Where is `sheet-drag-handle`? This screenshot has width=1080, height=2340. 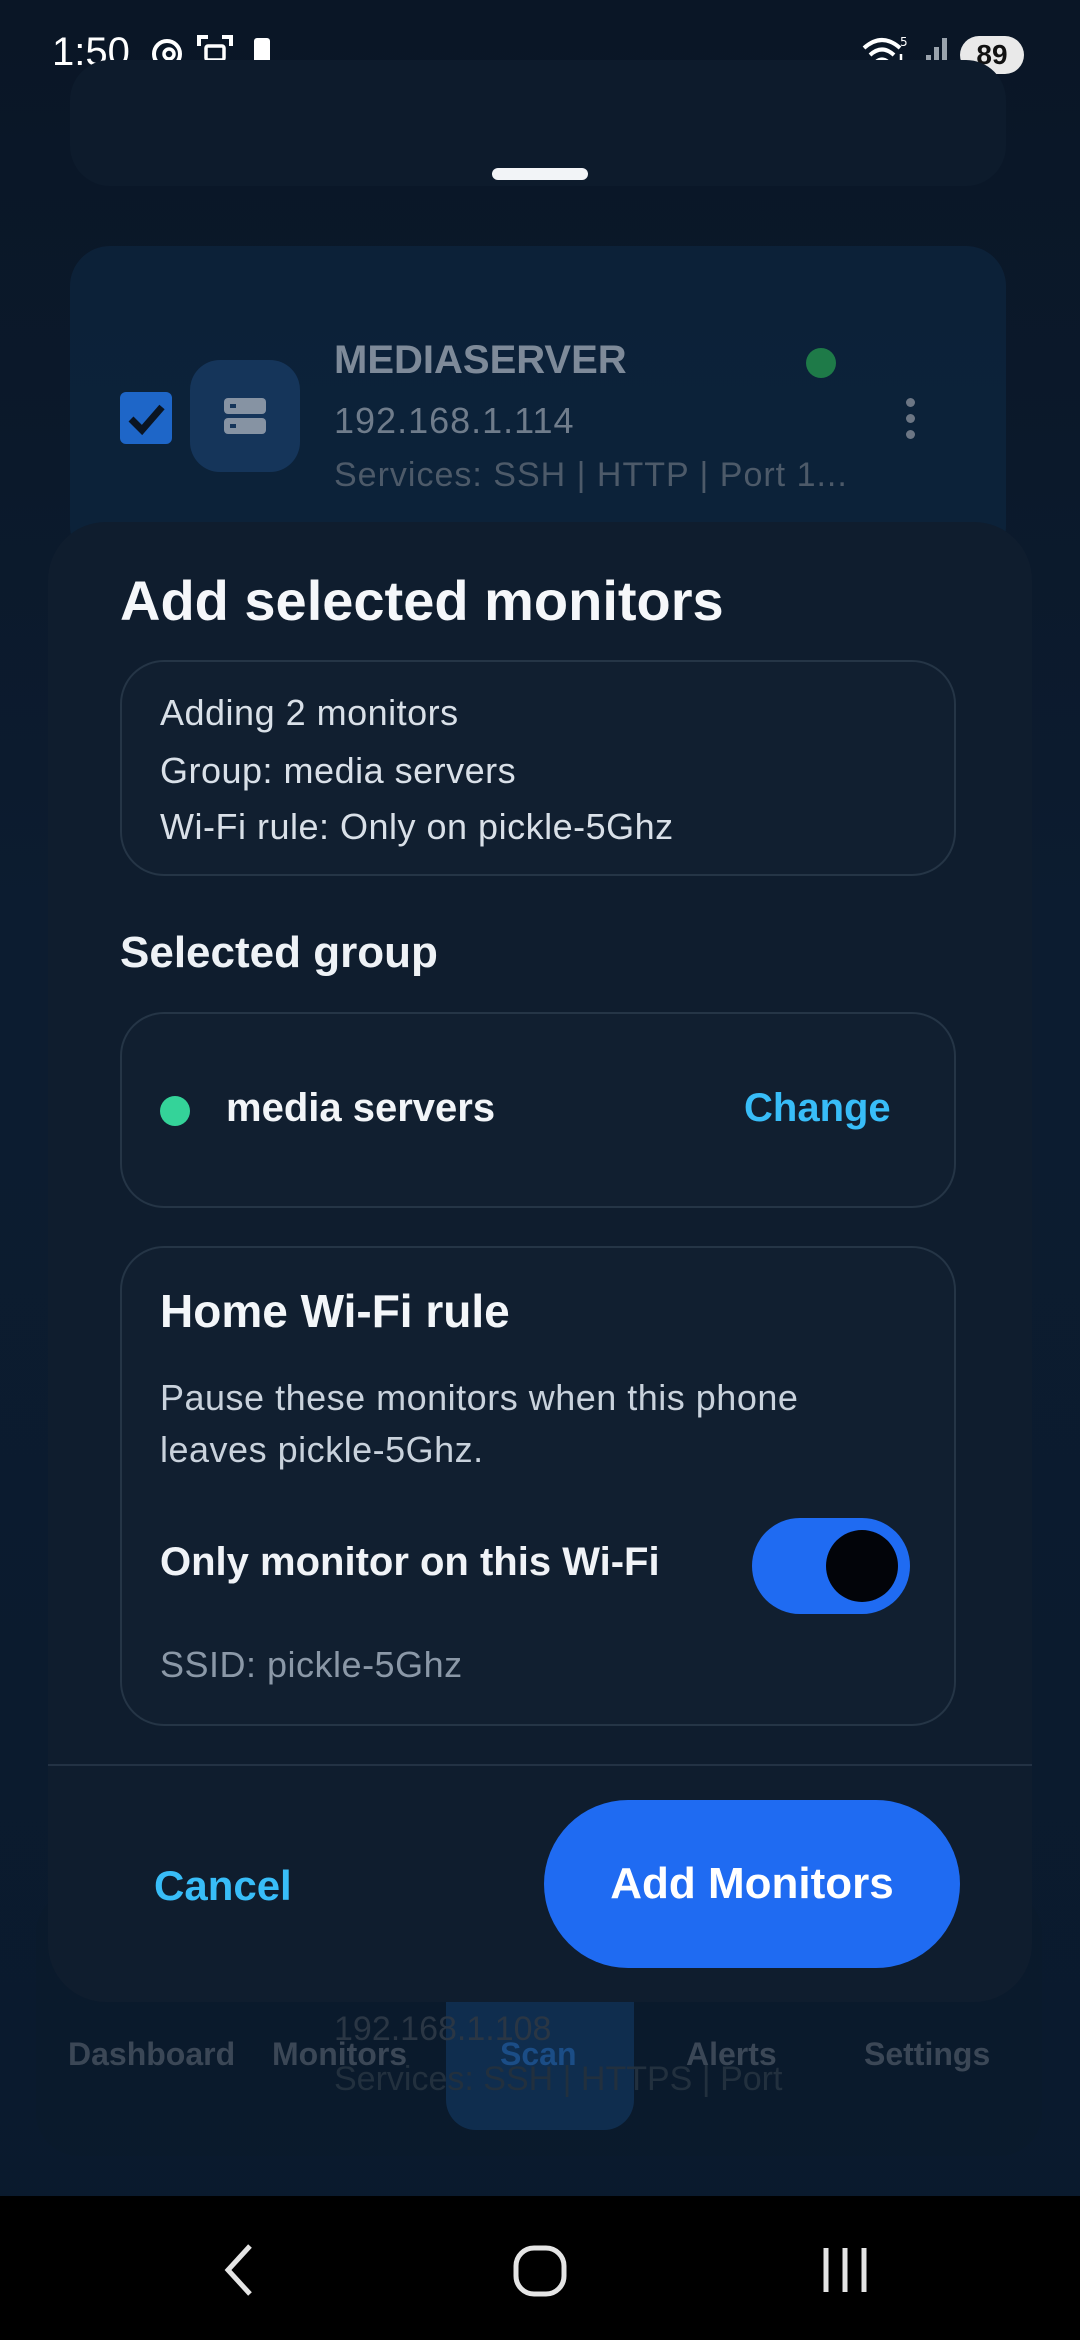 sheet-drag-handle is located at coordinates (540, 174).